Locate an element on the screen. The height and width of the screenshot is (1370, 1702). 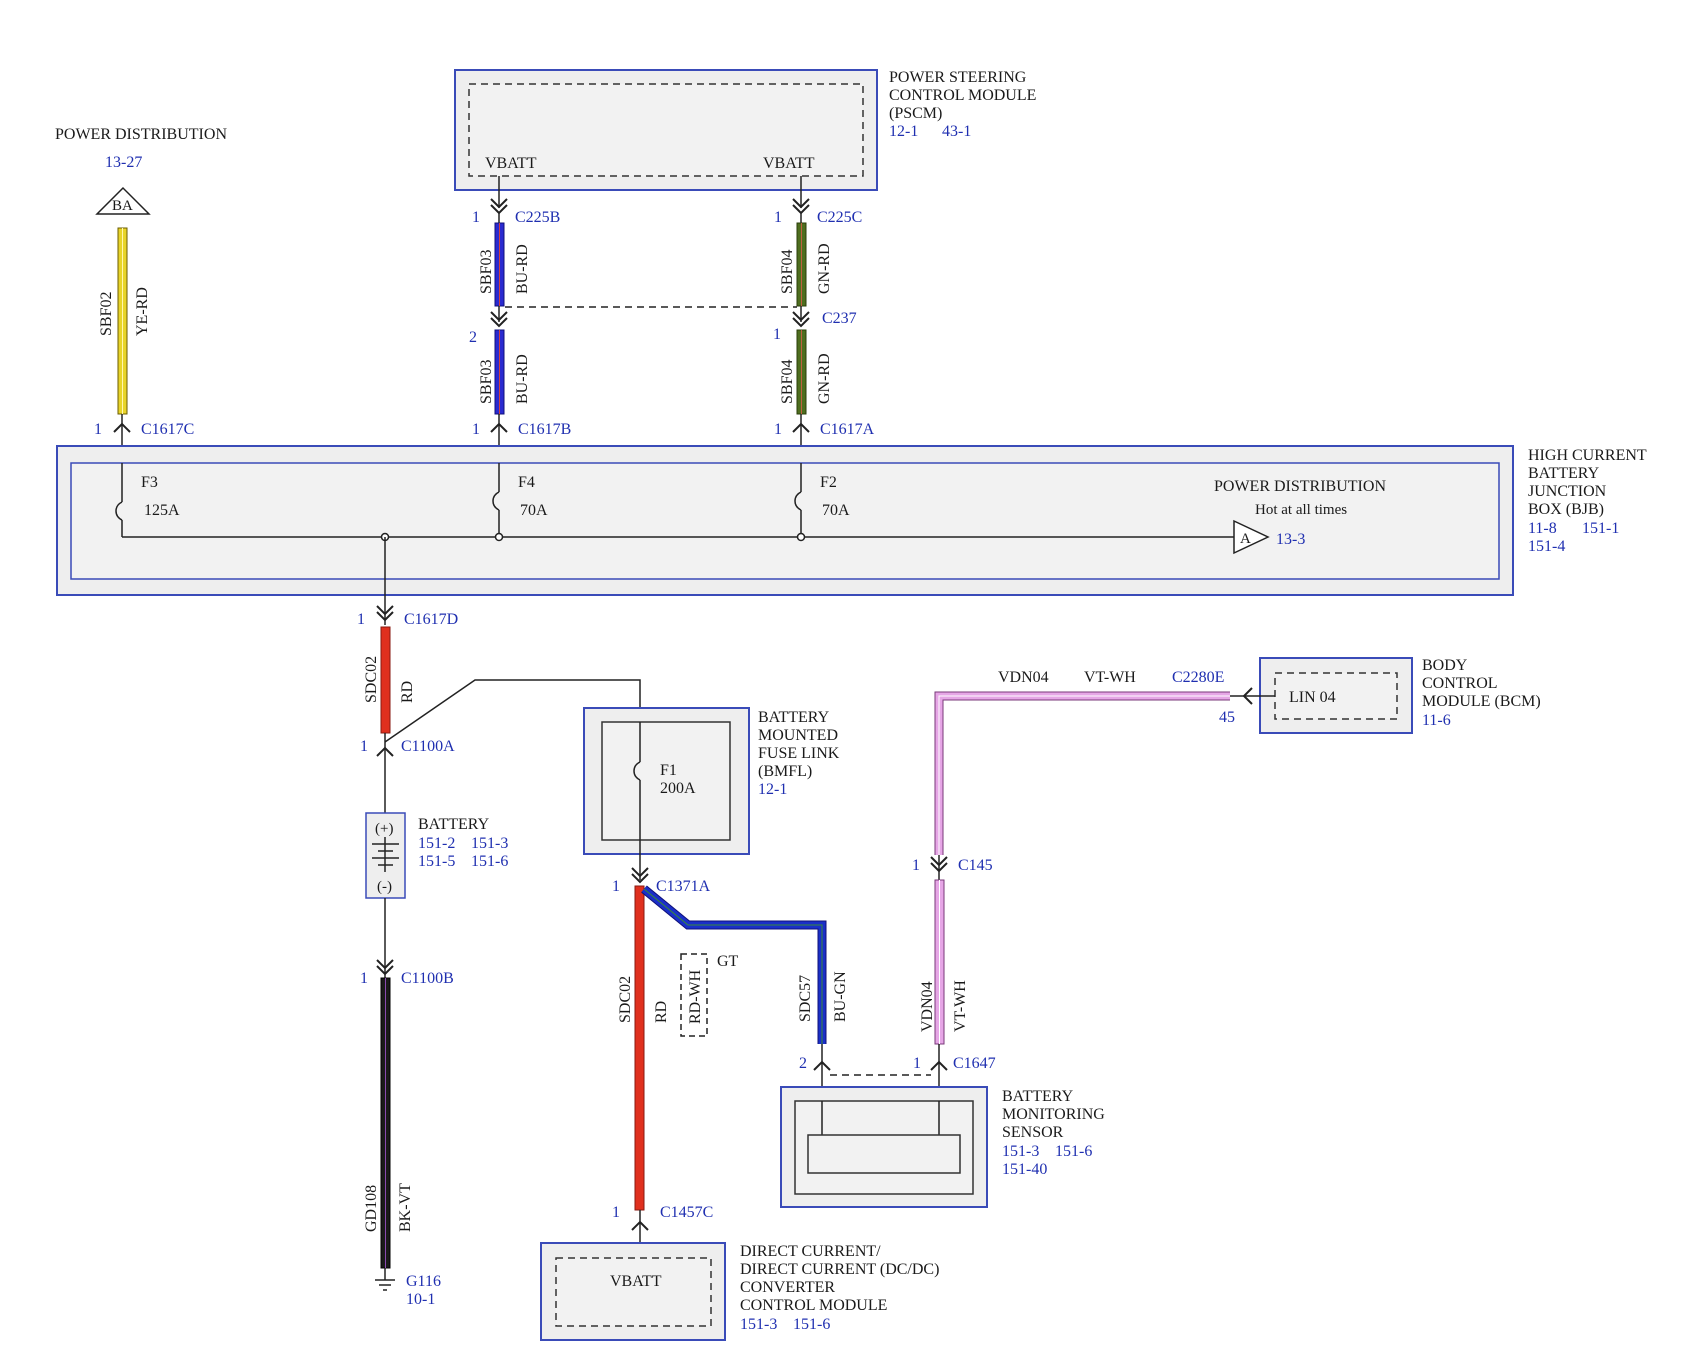
wire-sbf03-upper: SBF03 BU-RD is located at coordinates (504, 260).